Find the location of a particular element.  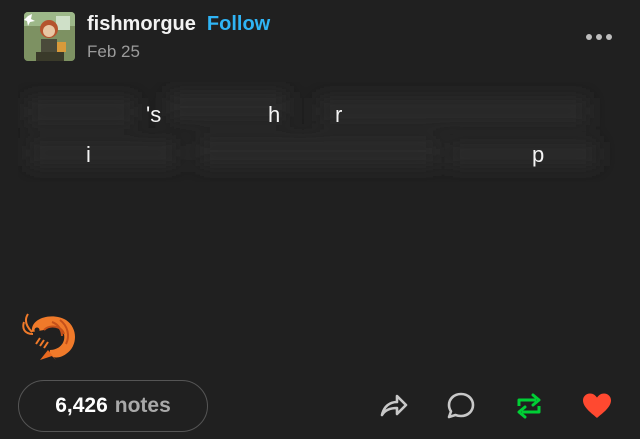

like-icon is located at coordinates (597, 406).